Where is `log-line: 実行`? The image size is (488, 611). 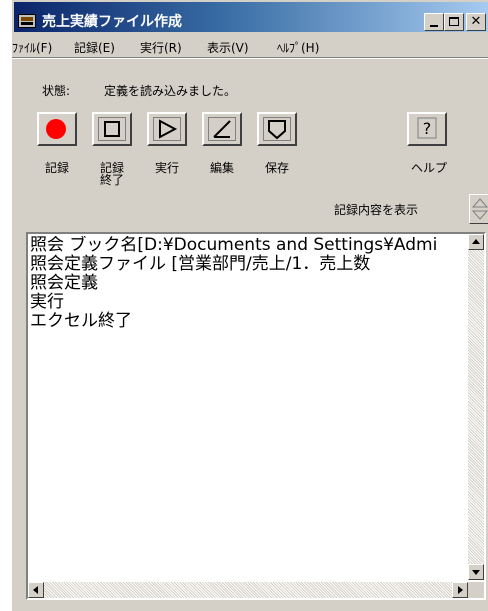 log-line: 実行 is located at coordinates (47, 302).